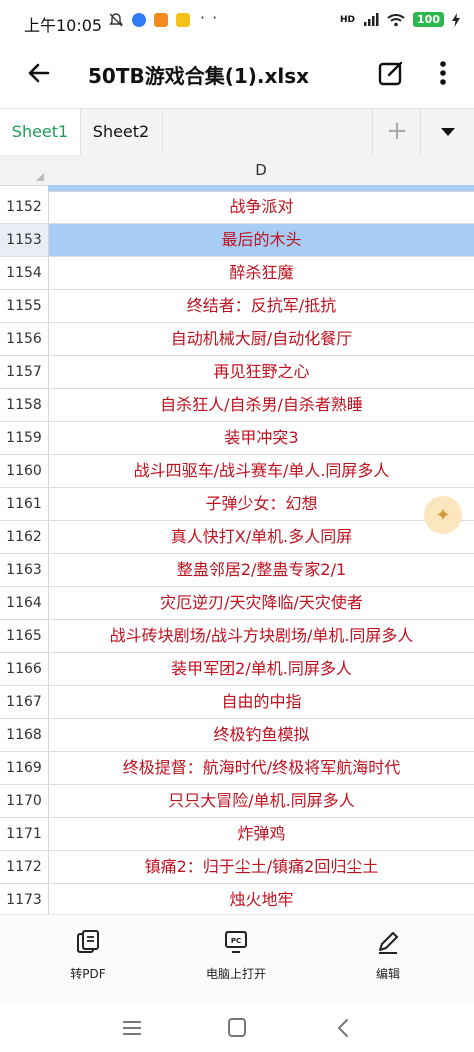 This screenshot has height=1052, width=474. What do you see at coordinates (237, 21) in the screenshot?
I see `status-bar: 上午10:05 · · HD 100` at bounding box center [237, 21].